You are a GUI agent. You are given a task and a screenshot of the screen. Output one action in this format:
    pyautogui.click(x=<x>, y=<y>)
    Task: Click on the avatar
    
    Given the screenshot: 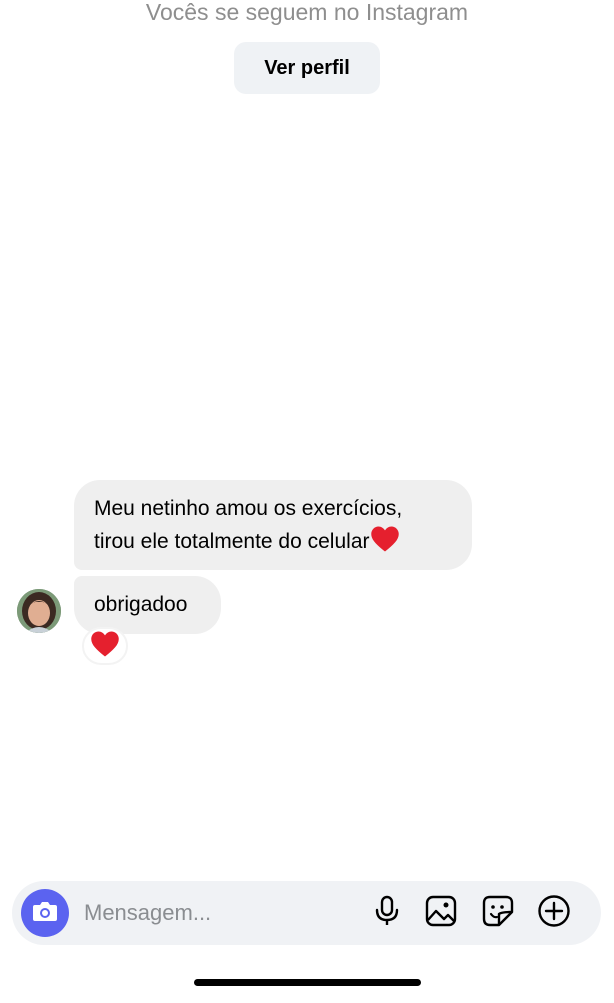 What is the action you would take?
    pyautogui.click(x=39, y=611)
    